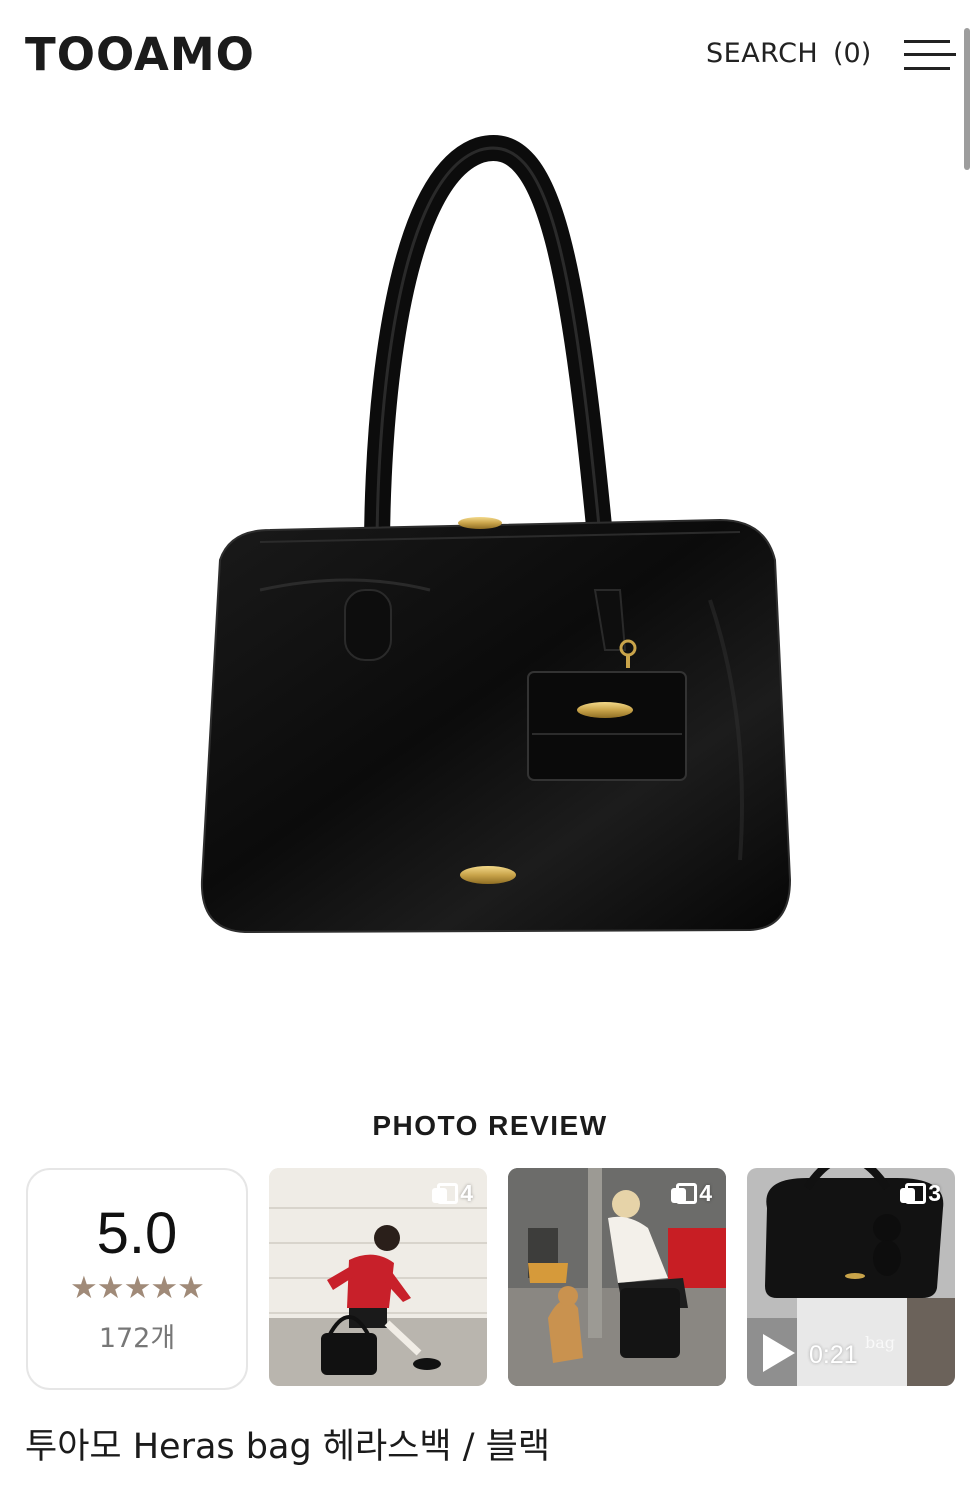 This screenshot has width=980, height=1500. Describe the element at coordinates (137, 1287) in the screenshot. I see `rating-stars-icon: ★★★★★` at that location.